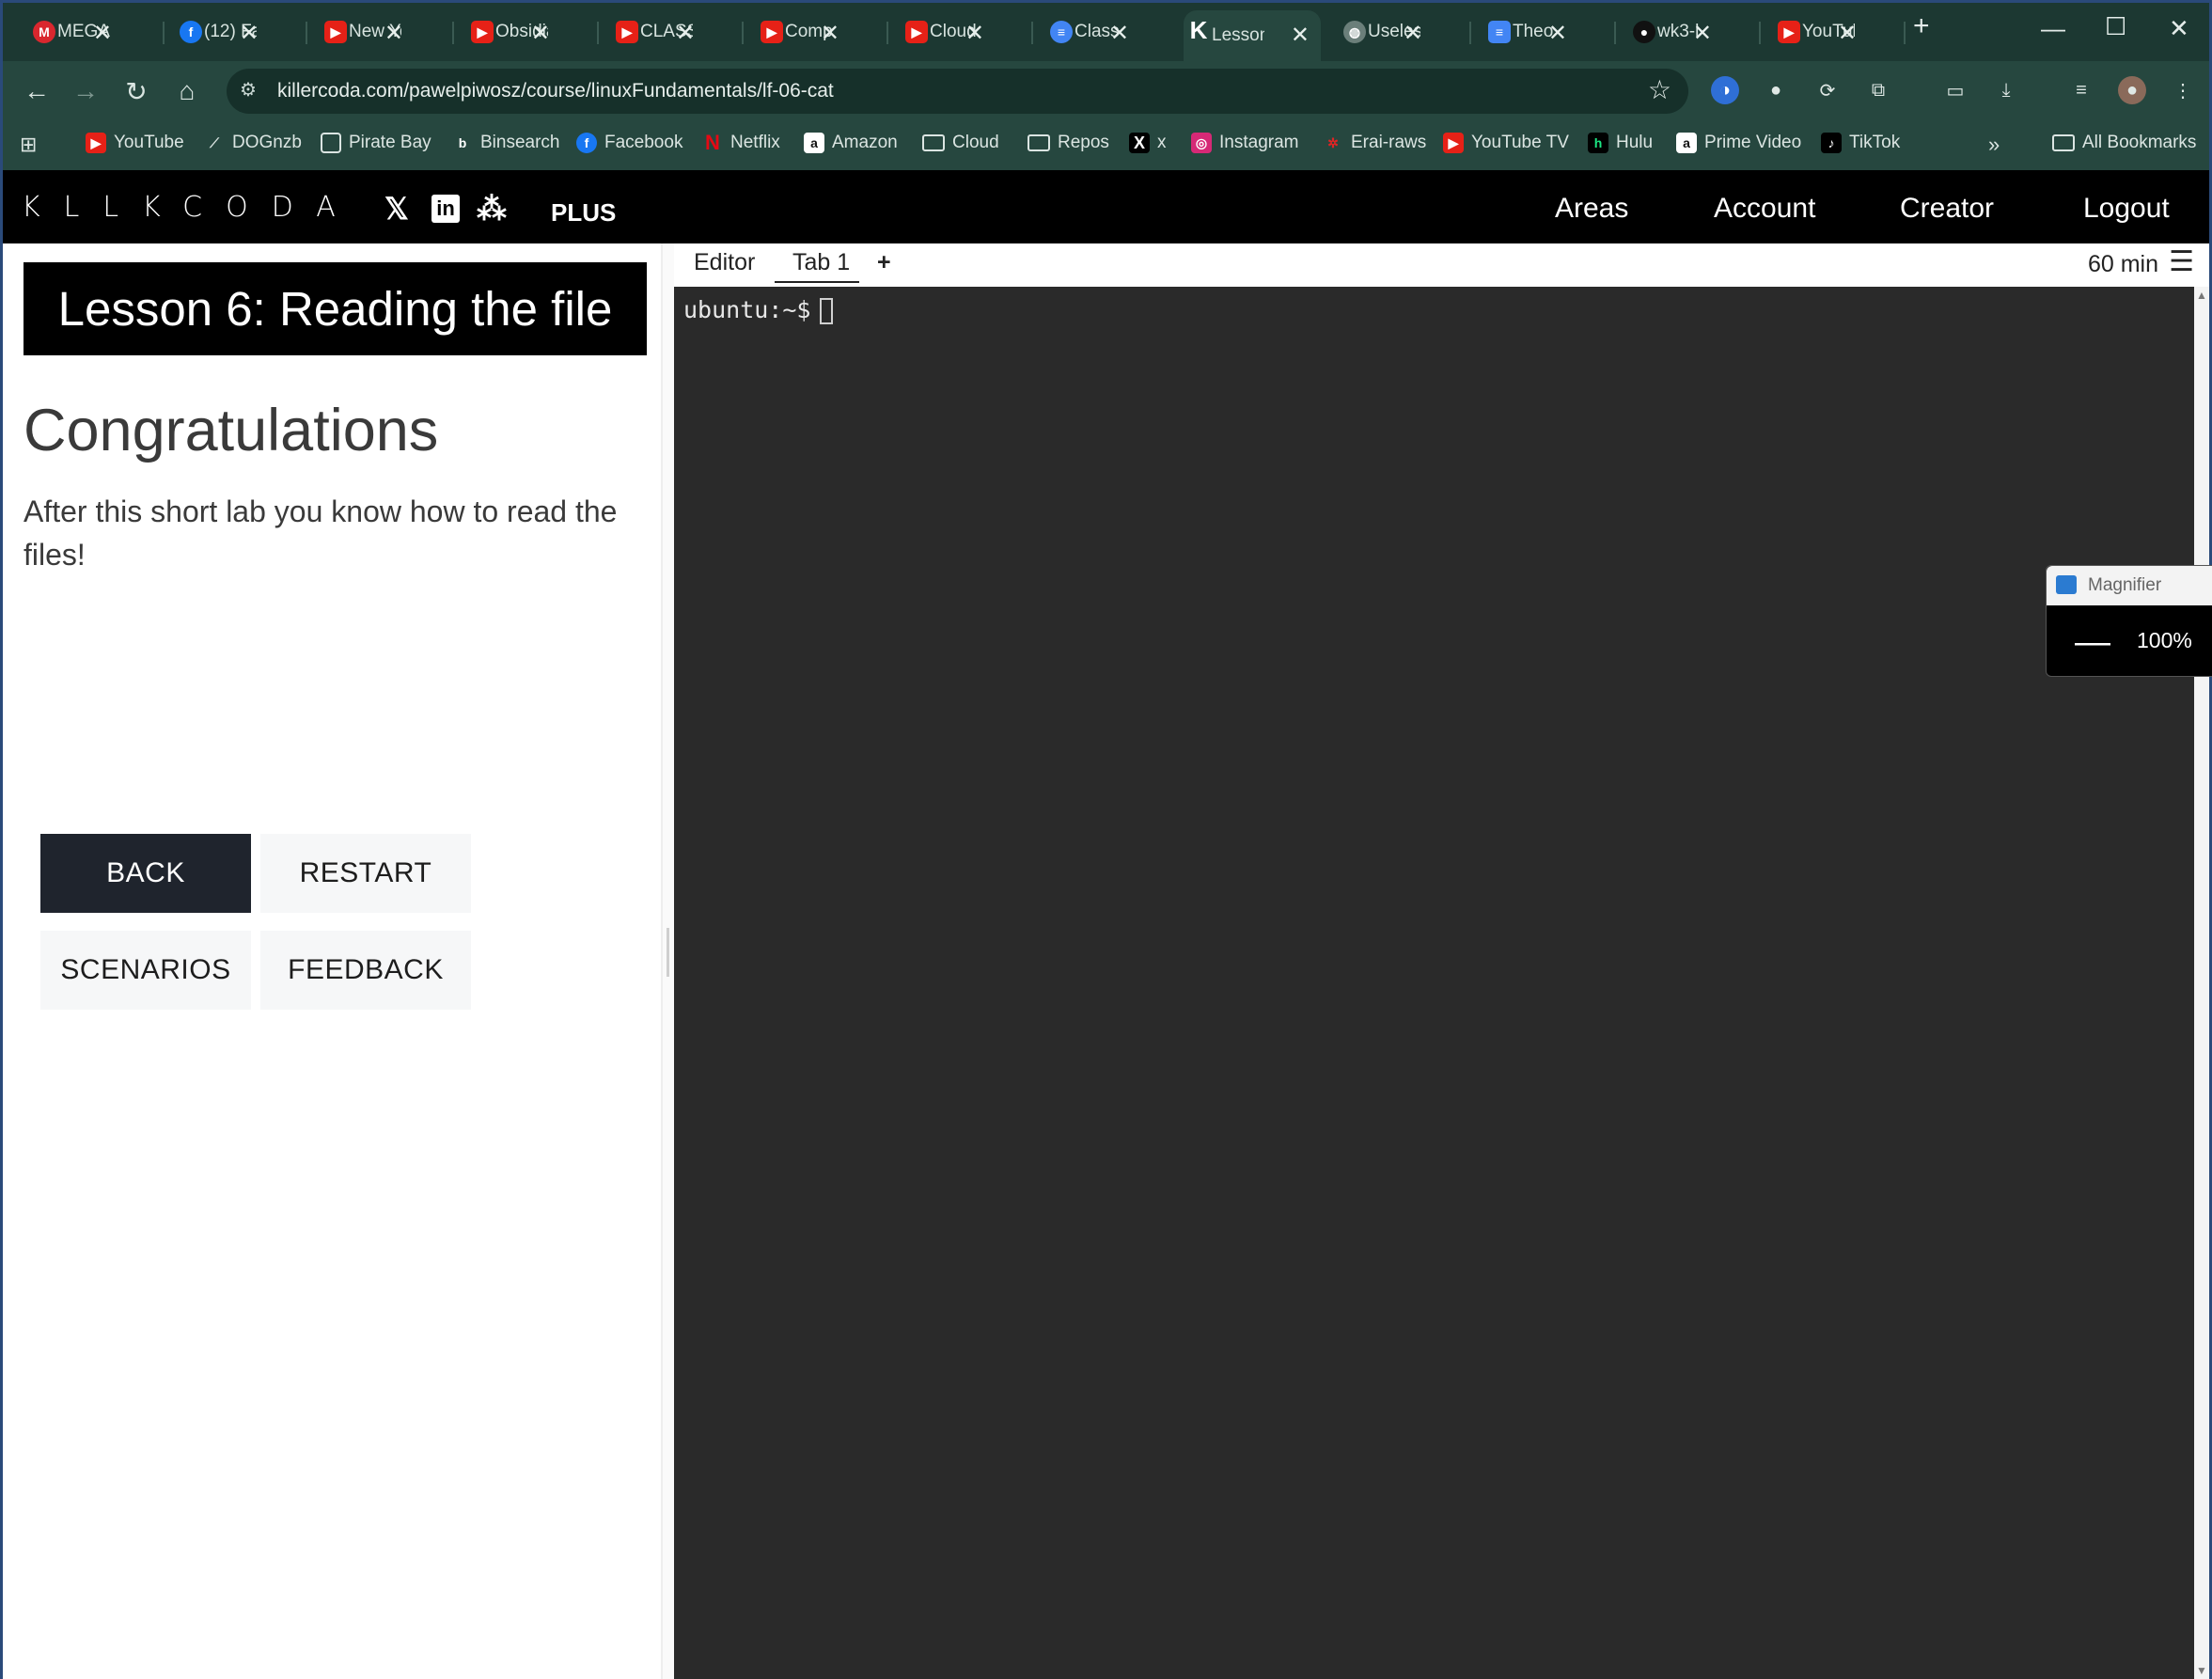  I want to click on bookmark-instagram: ◎ Instagram, so click(1244, 143).